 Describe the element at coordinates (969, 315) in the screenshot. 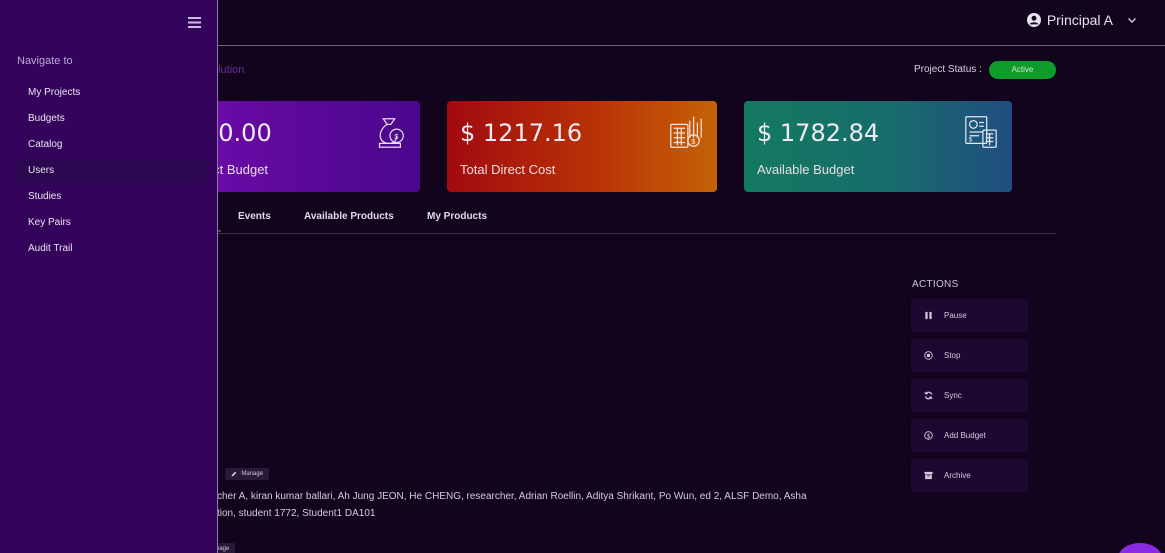

I see `pause-button: Pause` at that location.